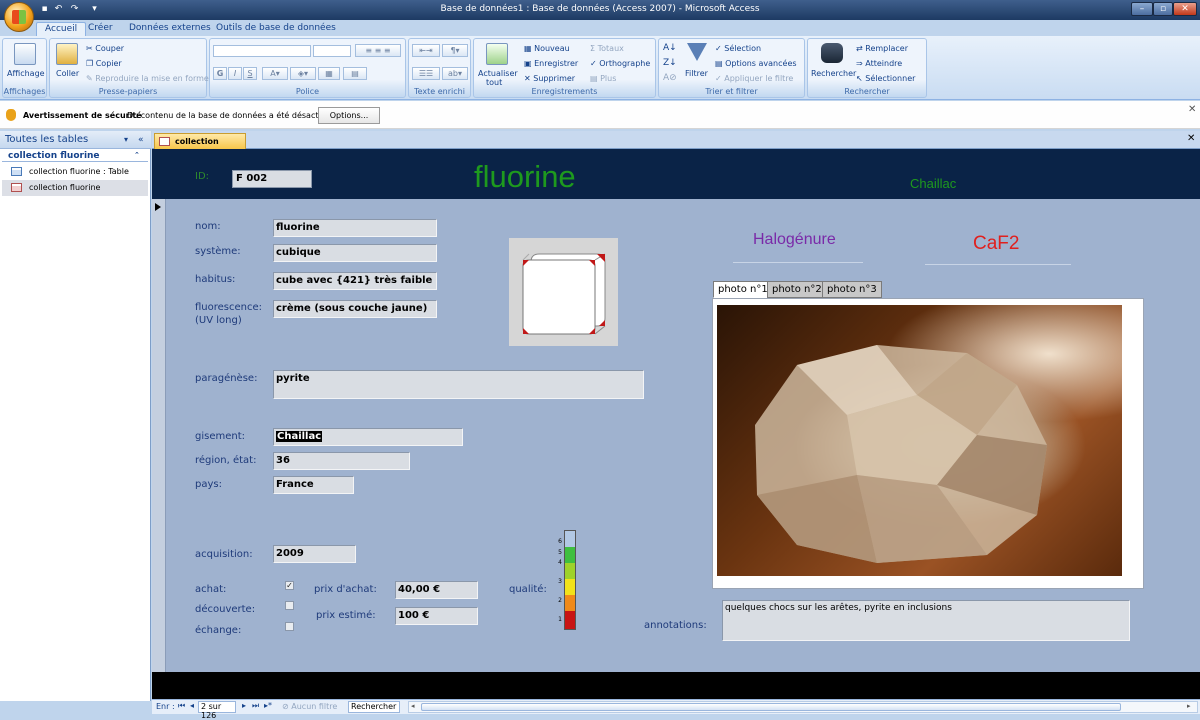  I want to click on last-record-button: ⏭, so click(255, 706).